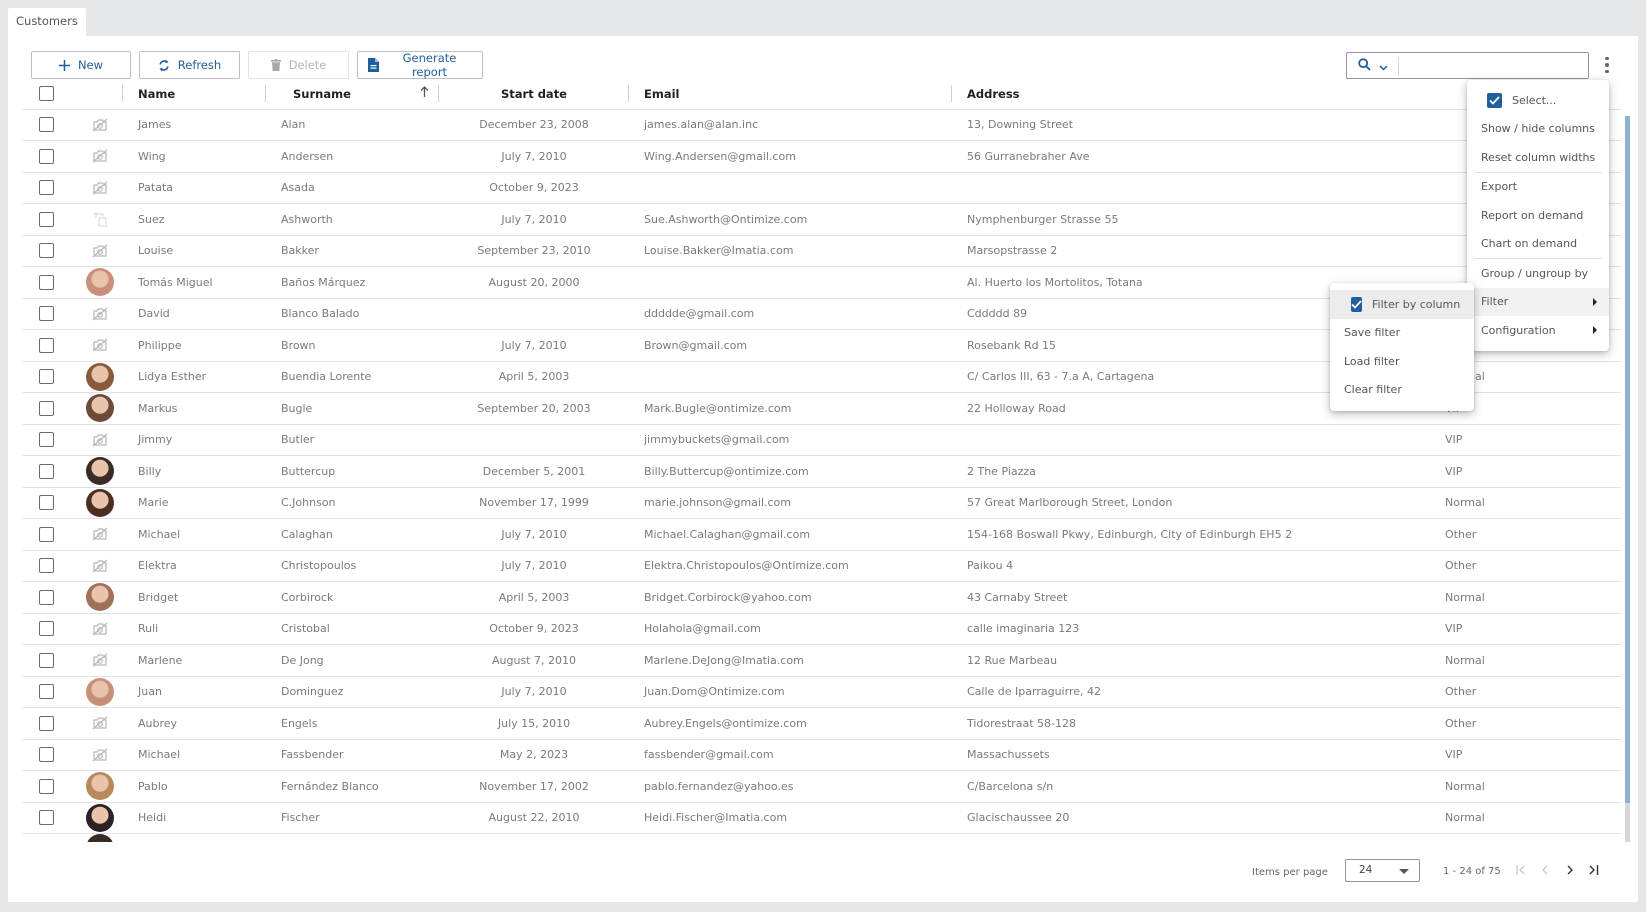 The image size is (1646, 912). Describe the element at coordinates (194, 94) in the screenshot. I see `header-name: Name` at that location.